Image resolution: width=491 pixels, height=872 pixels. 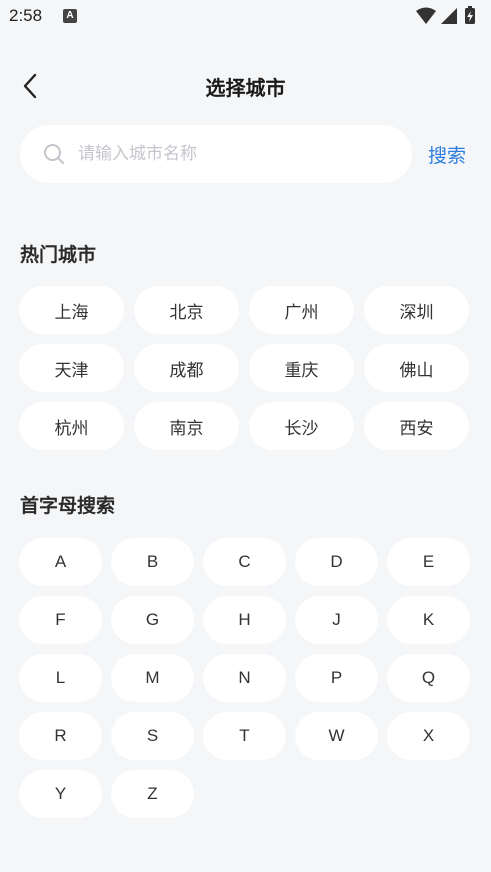 I want to click on letter-search-title: 首字母搜索, so click(x=68, y=506).